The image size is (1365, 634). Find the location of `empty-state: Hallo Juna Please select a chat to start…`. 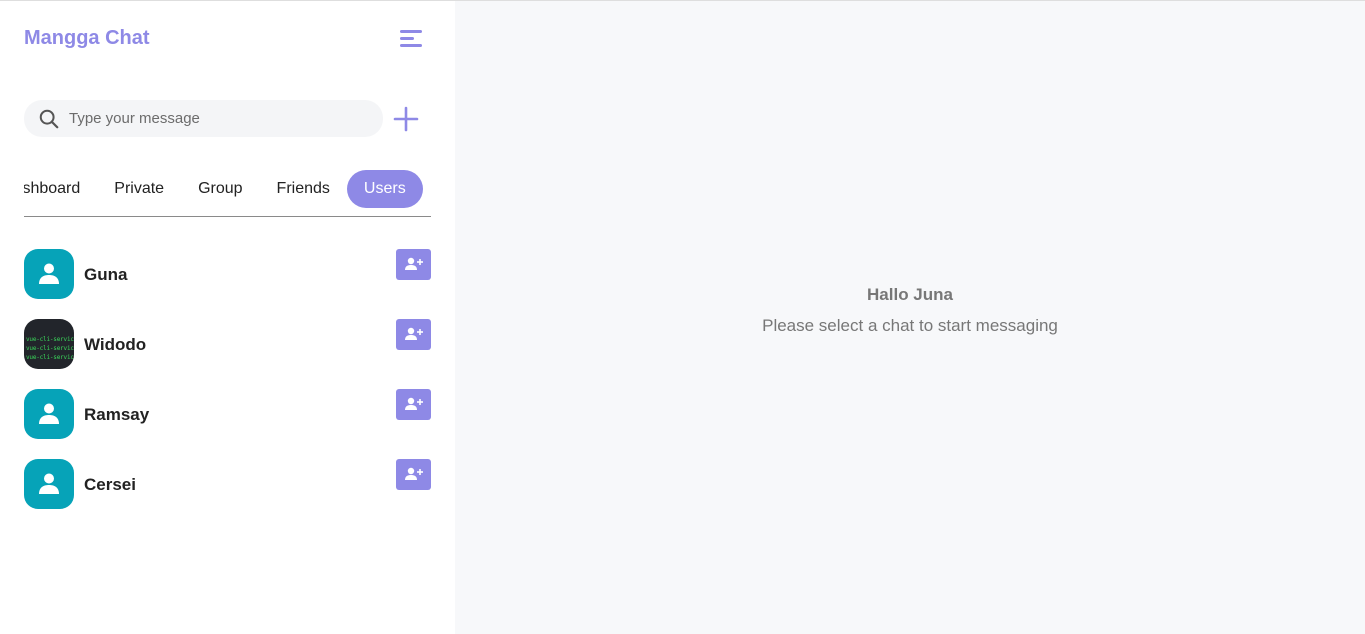

empty-state: Hallo Juna Please select a chat to start… is located at coordinates (910, 310).